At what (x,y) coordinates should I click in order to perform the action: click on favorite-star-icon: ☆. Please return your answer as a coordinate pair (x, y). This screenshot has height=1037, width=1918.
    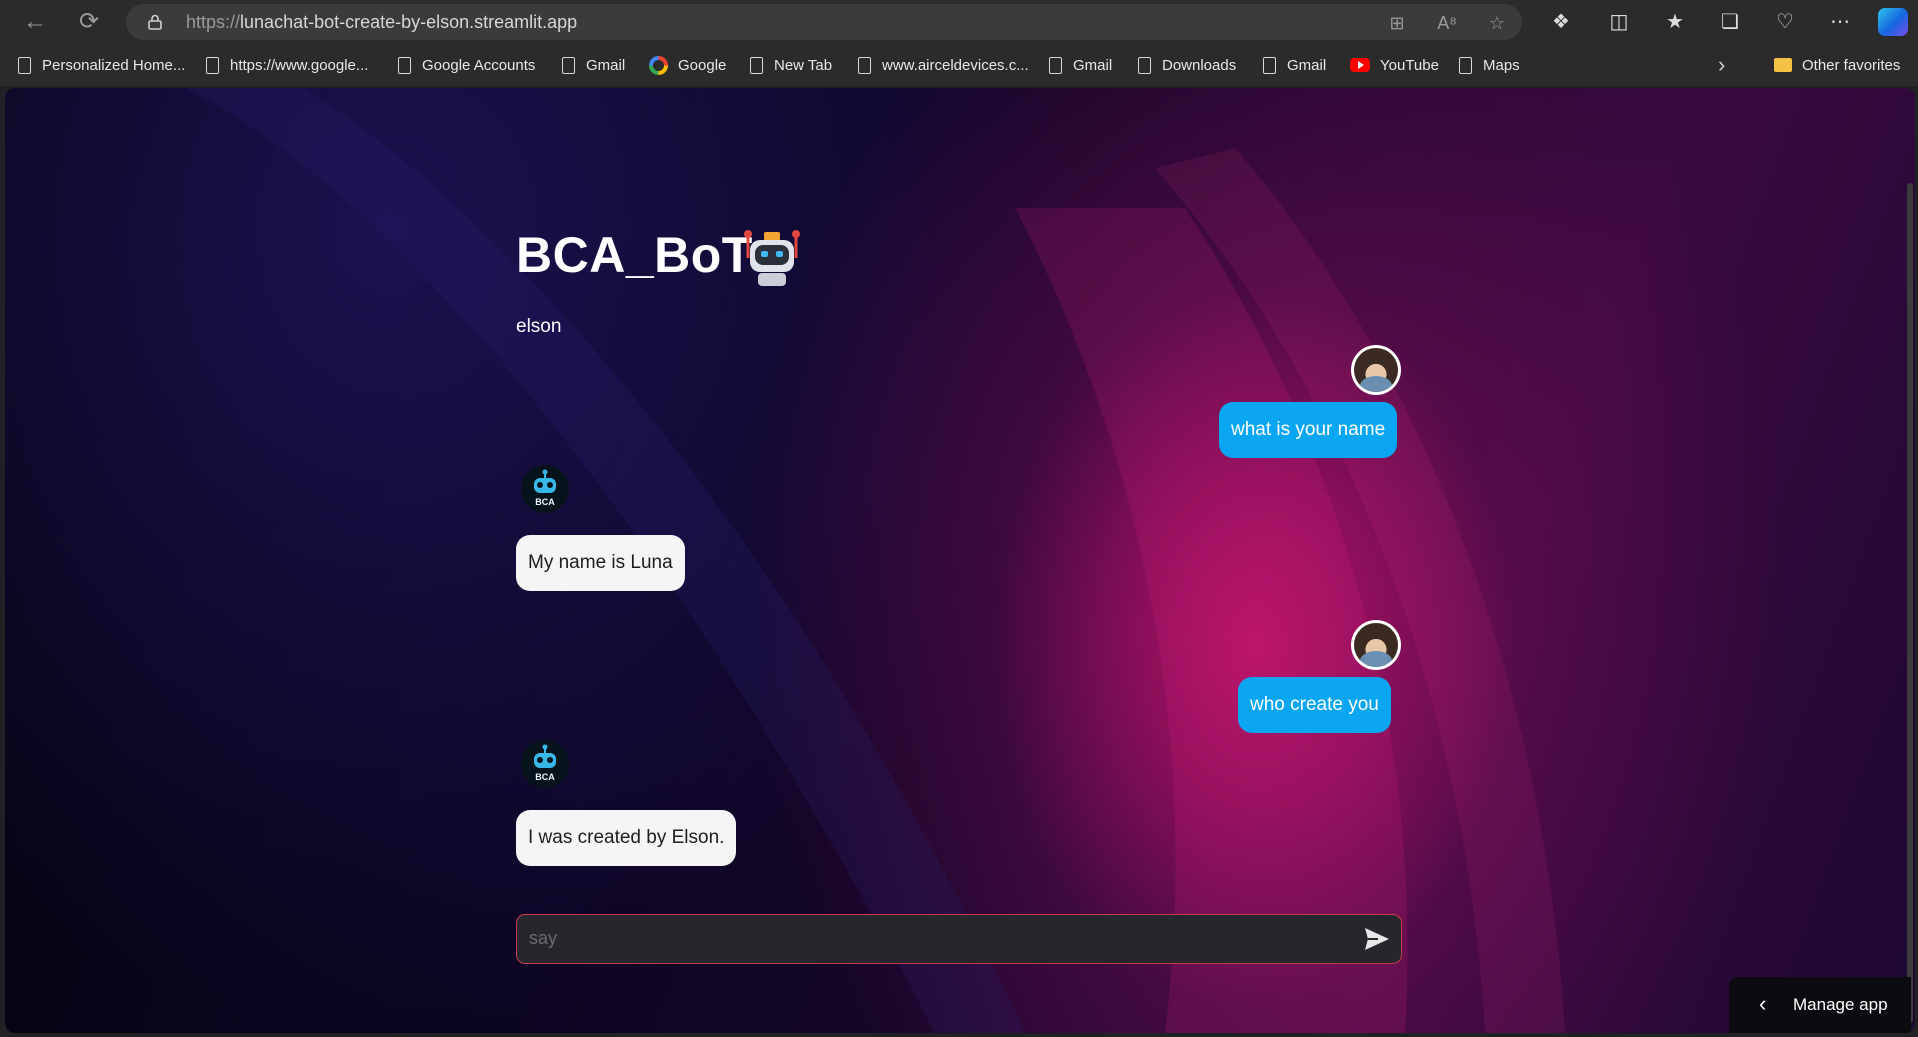
    Looking at the image, I should click on (1497, 23).